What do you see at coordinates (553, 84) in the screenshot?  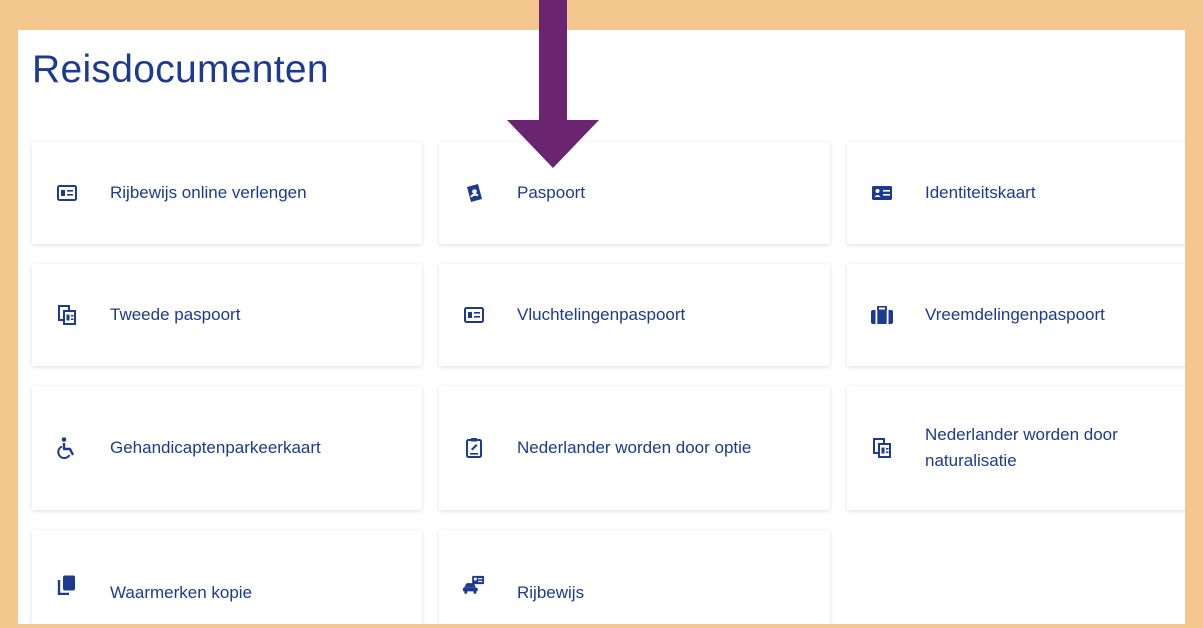 I see `pointer-arrow-icon` at bounding box center [553, 84].